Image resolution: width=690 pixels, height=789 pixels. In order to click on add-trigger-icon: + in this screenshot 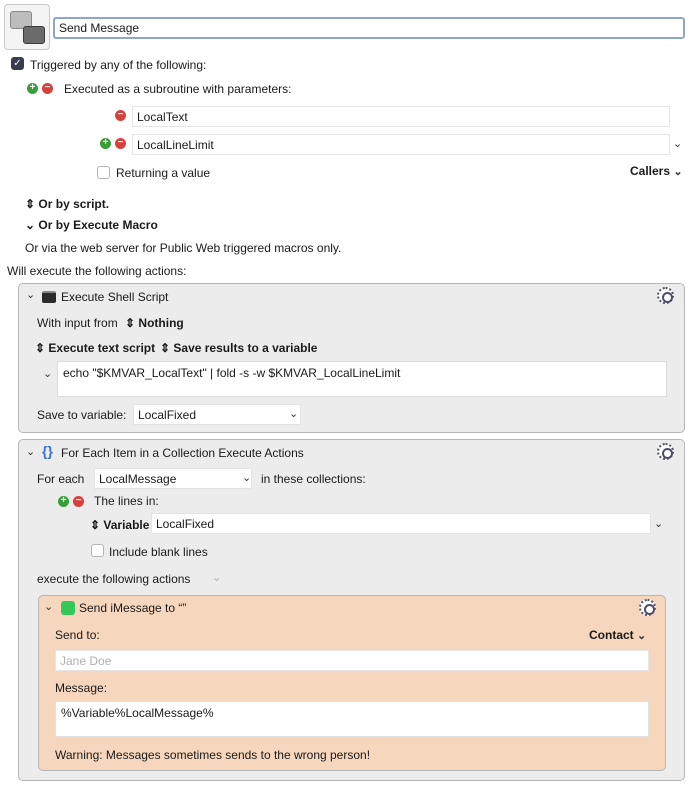, I will do `click(32, 88)`.